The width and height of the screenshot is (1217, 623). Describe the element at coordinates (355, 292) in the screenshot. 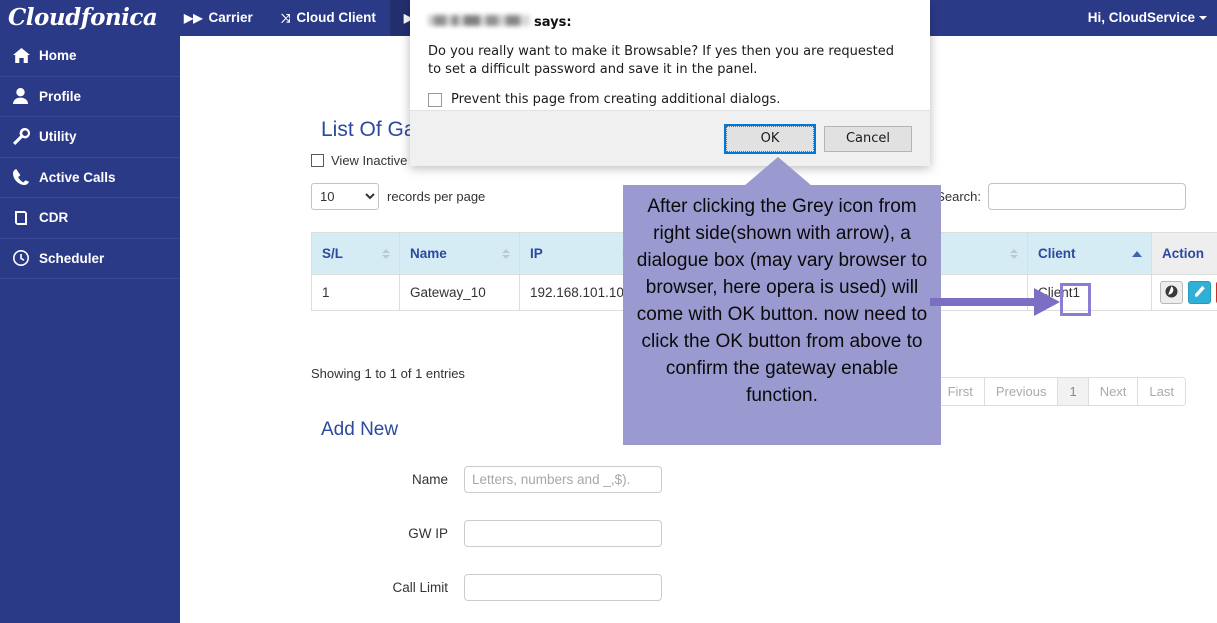

I see `cell-sl: 1` at that location.